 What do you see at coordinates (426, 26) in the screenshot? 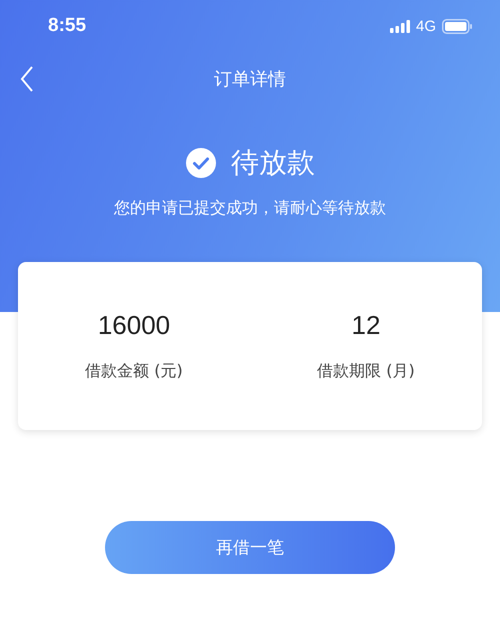
I see `network-label: 4G` at bounding box center [426, 26].